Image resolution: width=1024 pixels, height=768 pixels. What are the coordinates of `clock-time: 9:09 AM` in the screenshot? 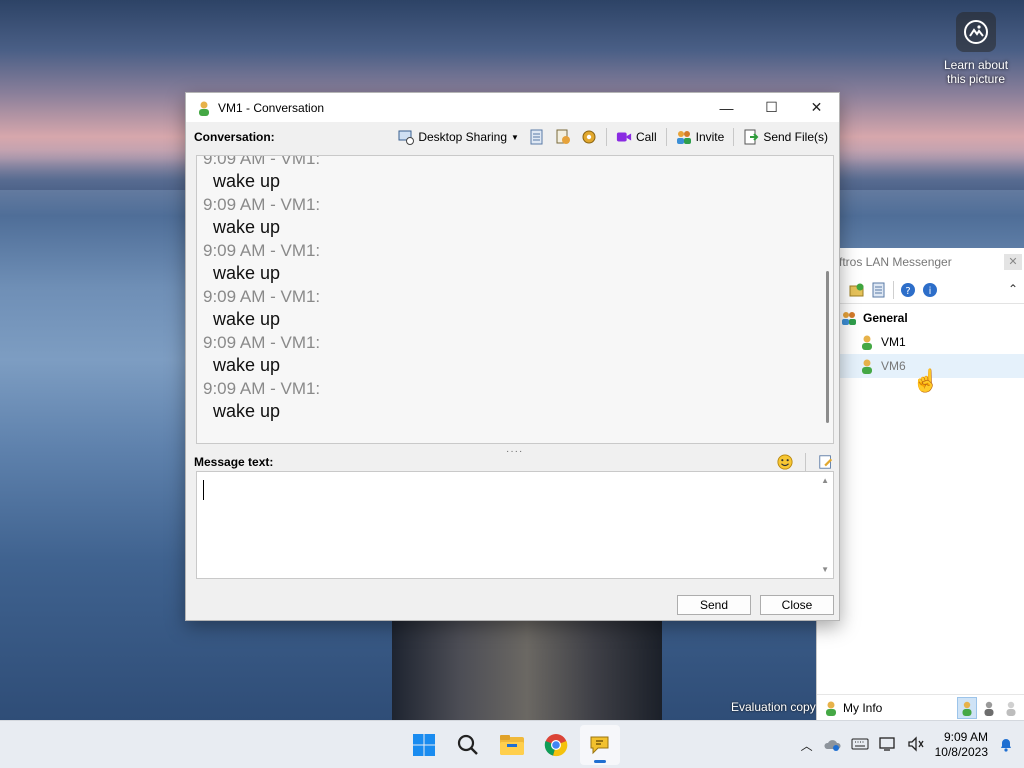 It's located at (965, 737).